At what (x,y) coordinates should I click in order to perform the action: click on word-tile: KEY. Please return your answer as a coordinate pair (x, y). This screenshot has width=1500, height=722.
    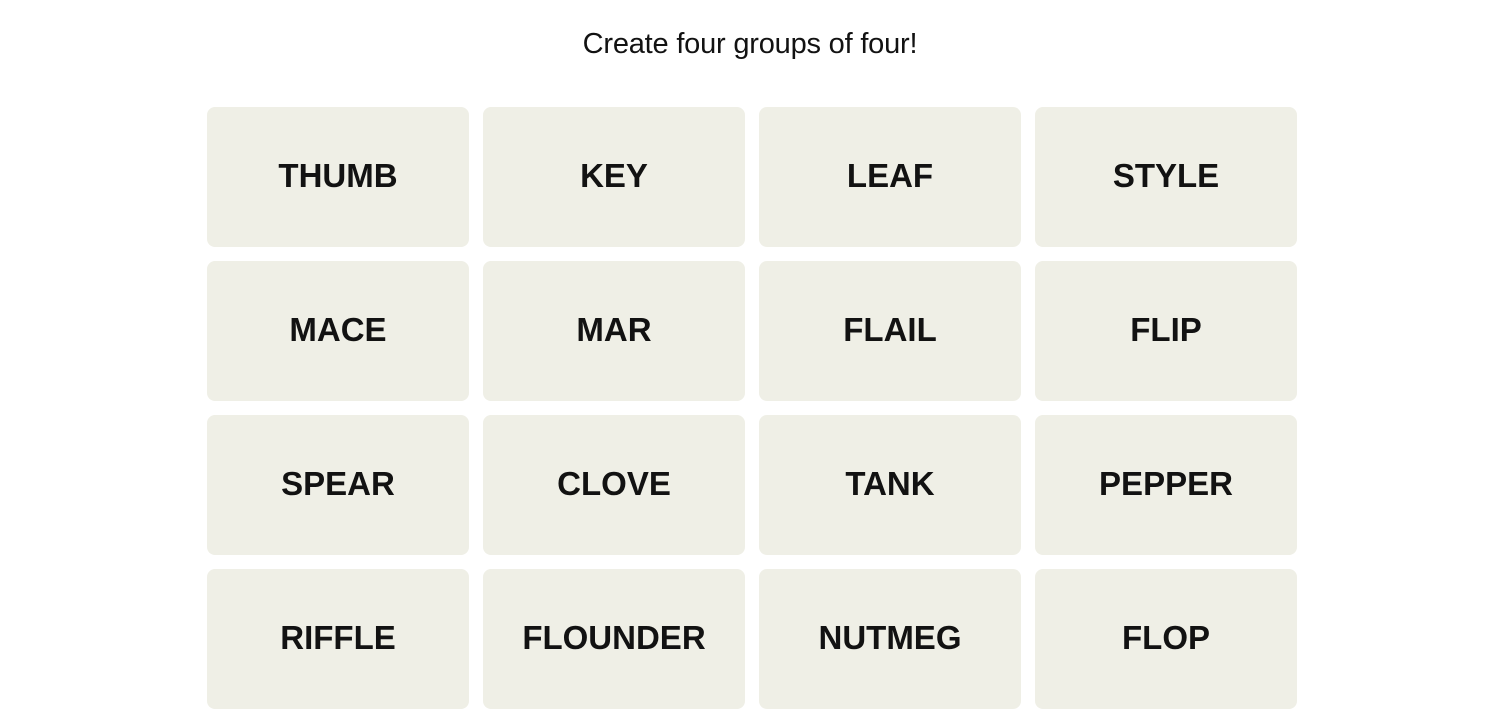
    Looking at the image, I should click on (614, 177).